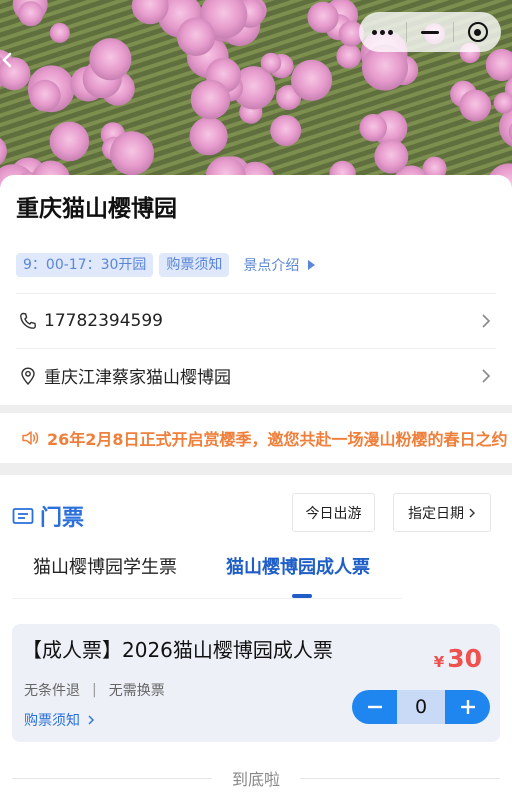 This screenshot has height=806, width=512. What do you see at coordinates (277, 439) in the screenshot?
I see `announcement-text: 26年2月8日正式开启赏樱季，邀您共赴一场漫山粉樱的春日之约` at bounding box center [277, 439].